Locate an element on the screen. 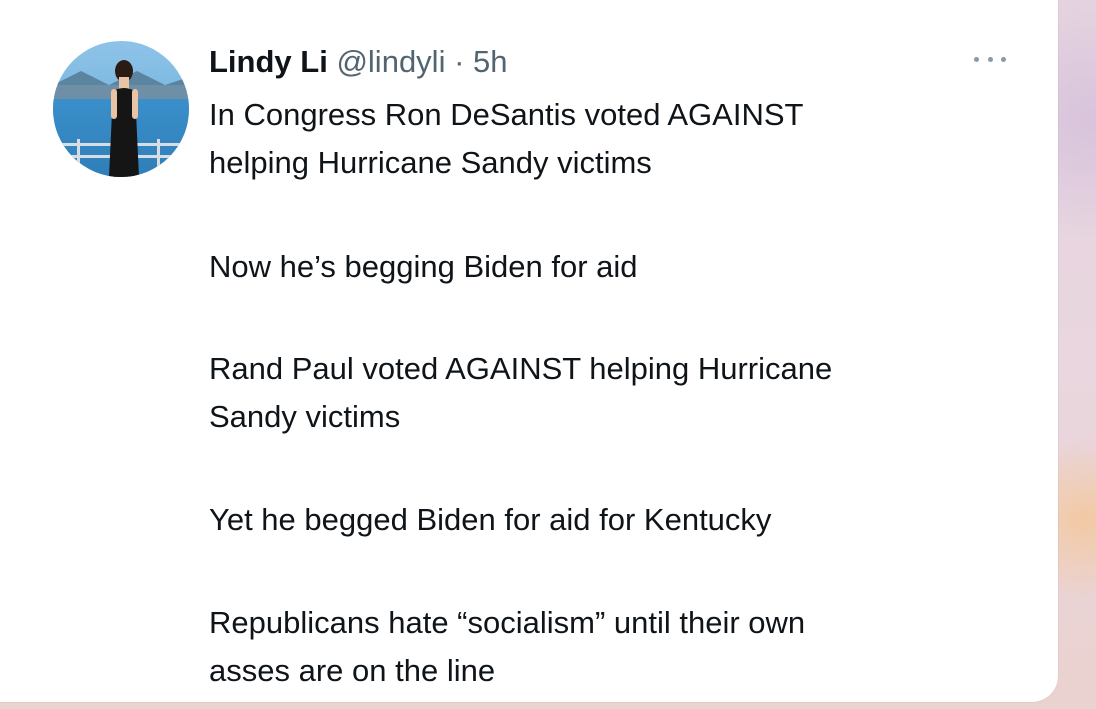 Image resolution: width=1096 pixels, height=709 pixels. tweet-paragraph-2: Now he’s begging Biden for aid is located at coordinates (423, 266).